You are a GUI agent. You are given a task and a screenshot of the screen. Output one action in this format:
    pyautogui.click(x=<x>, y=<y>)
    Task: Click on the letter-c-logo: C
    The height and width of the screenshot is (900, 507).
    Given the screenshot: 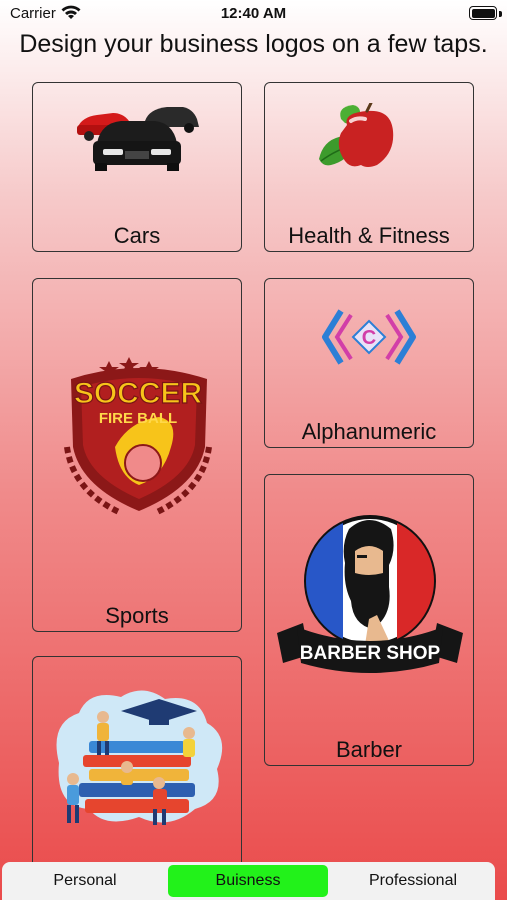 What is the action you would take?
    pyautogui.click(x=369, y=337)
    